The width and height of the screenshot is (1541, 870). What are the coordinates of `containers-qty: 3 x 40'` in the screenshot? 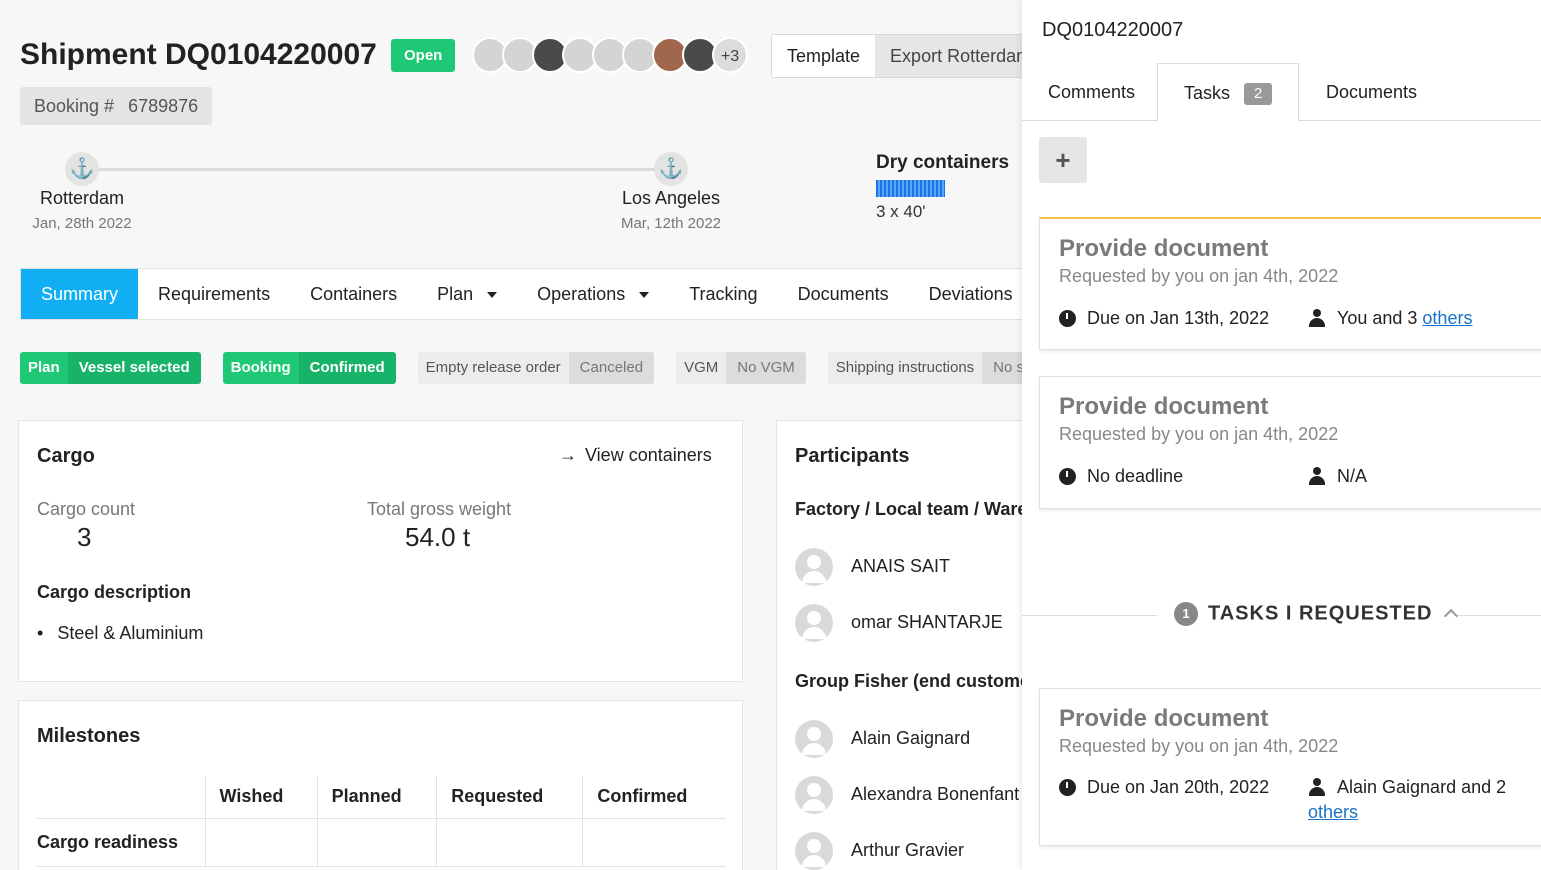 It's located at (901, 211).